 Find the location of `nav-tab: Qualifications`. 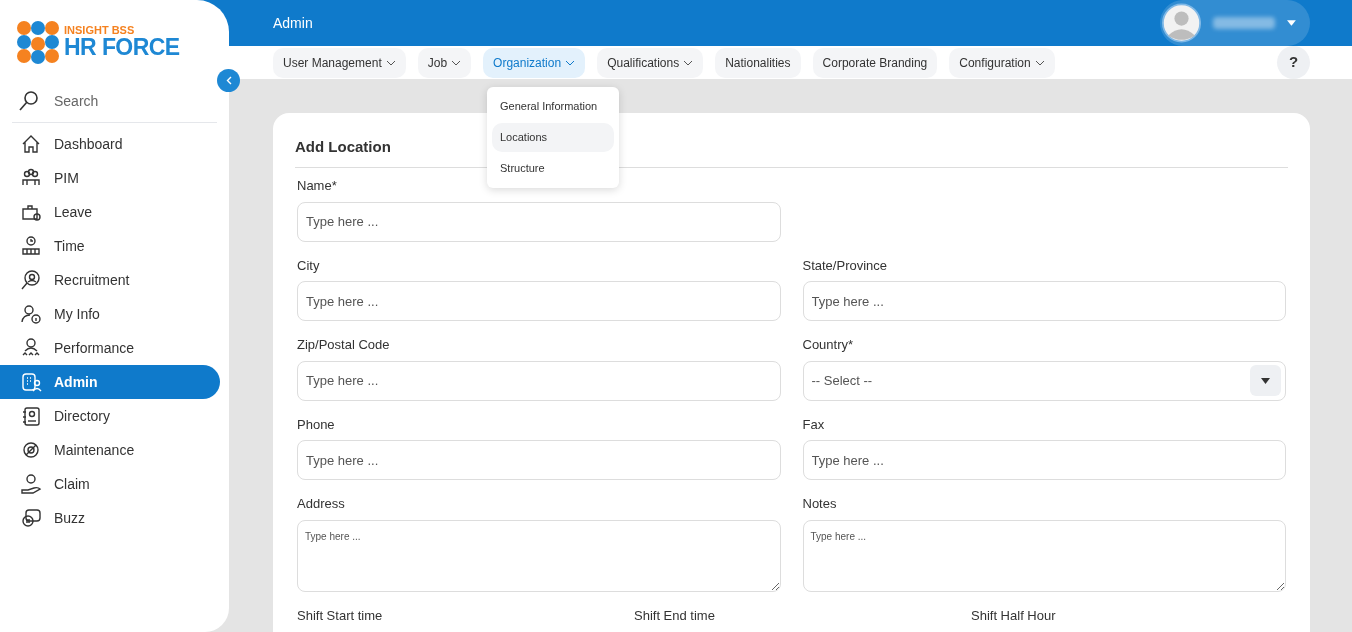

nav-tab: Qualifications is located at coordinates (650, 62).